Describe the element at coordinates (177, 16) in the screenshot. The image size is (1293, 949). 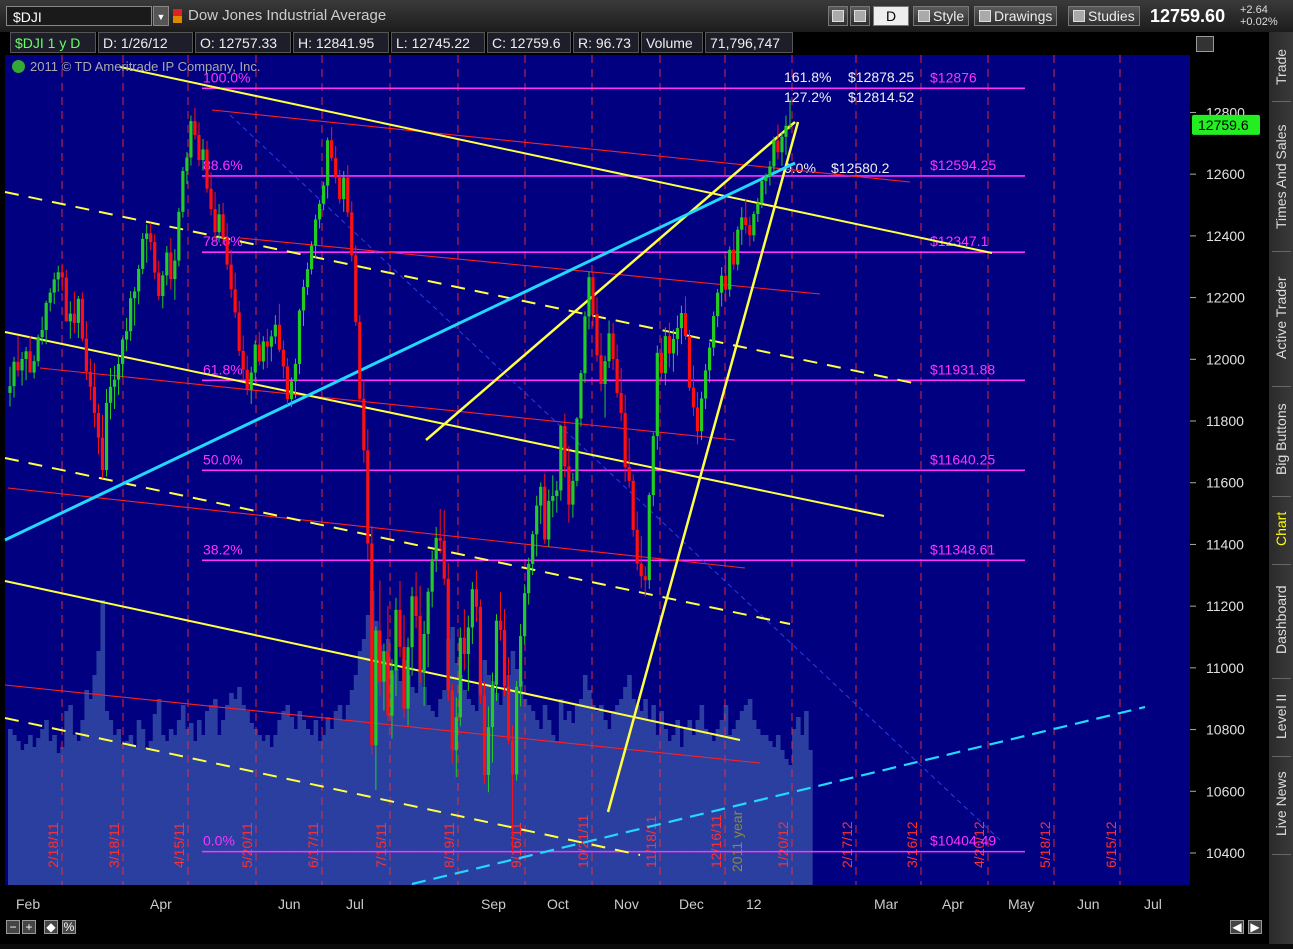
I see `flag-icon` at that location.